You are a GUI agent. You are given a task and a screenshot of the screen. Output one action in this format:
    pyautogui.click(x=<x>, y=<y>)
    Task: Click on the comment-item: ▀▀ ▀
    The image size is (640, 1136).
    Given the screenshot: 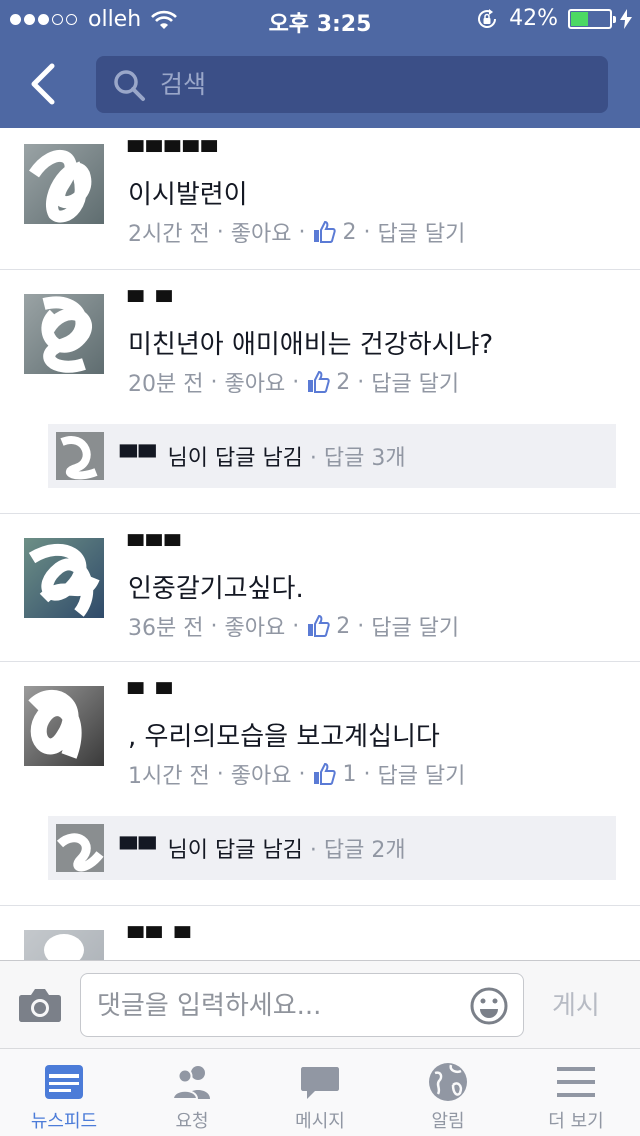 What is the action you would take?
    pyautogui.click(x=320, y=933)
    